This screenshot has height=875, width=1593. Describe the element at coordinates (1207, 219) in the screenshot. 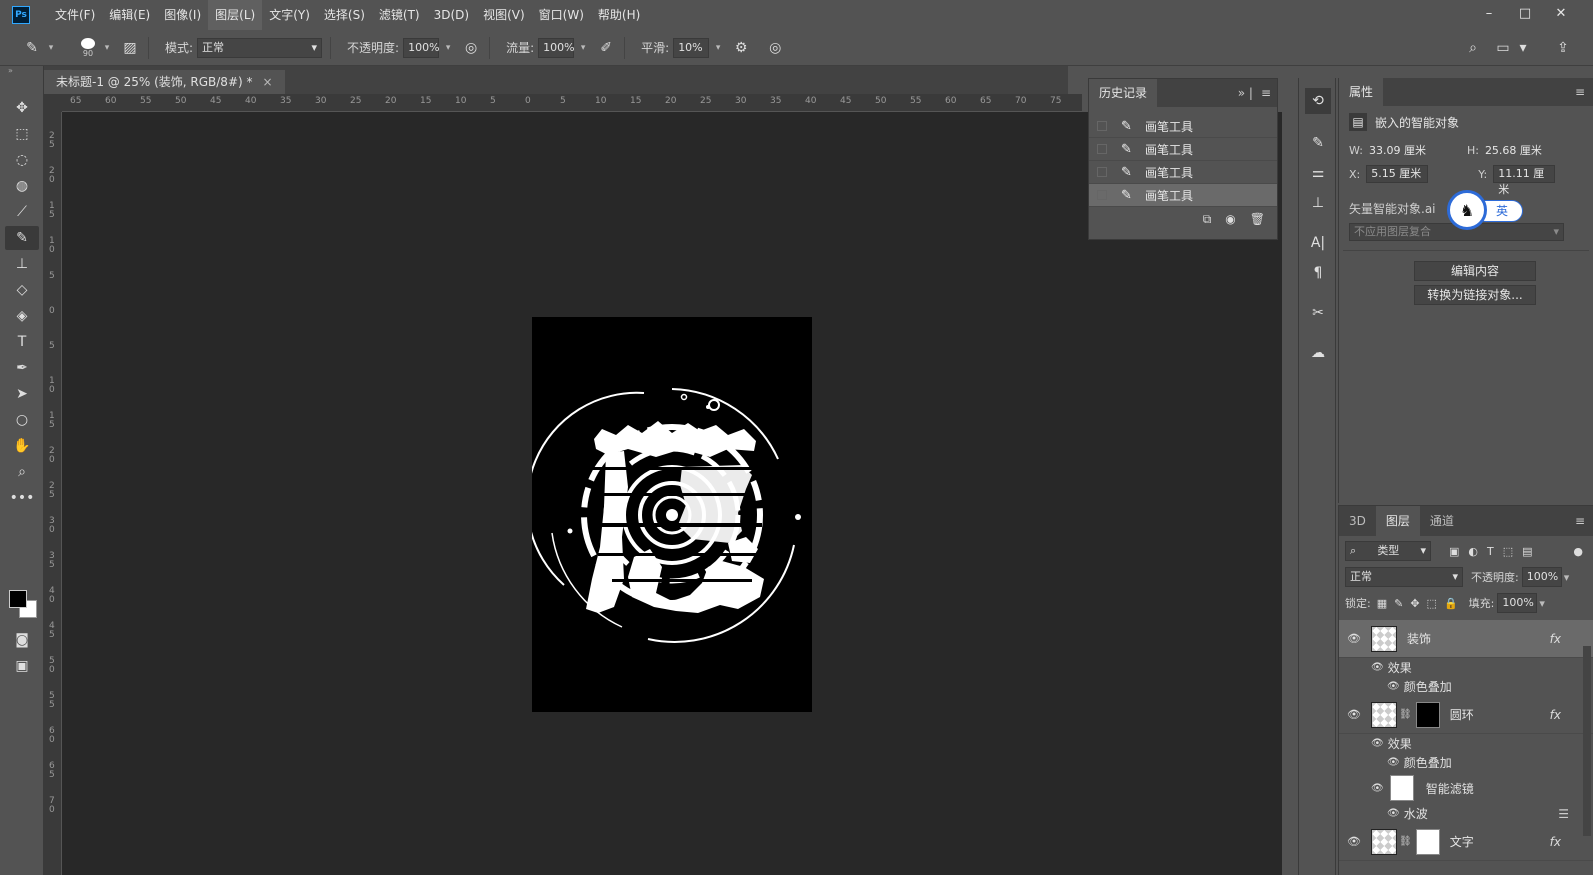

I see `new-document-from-state-icon: ⧉` at that location.